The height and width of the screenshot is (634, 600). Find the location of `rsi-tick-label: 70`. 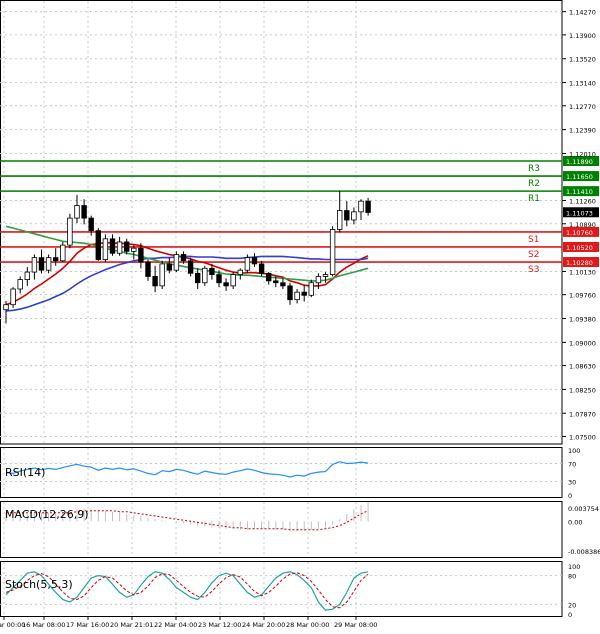

rsi-tick-label: 70 is located at coordinates (572, 465).